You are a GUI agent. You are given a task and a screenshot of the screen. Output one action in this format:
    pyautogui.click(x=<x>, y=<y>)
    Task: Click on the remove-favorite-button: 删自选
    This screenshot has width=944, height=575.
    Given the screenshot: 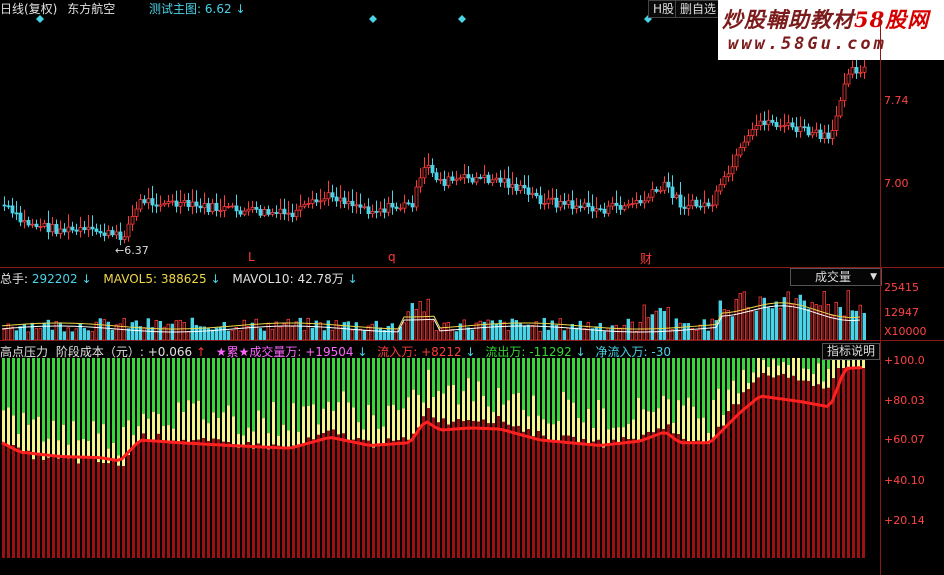 What is the action you would take?
    pyautogui.click(x=698, y=9)
    